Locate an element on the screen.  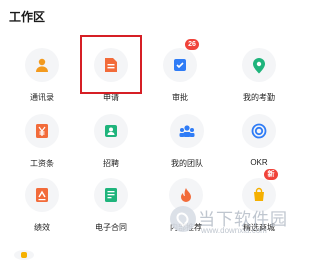
app-label: 工资条 is located at coordinates (42, 163).